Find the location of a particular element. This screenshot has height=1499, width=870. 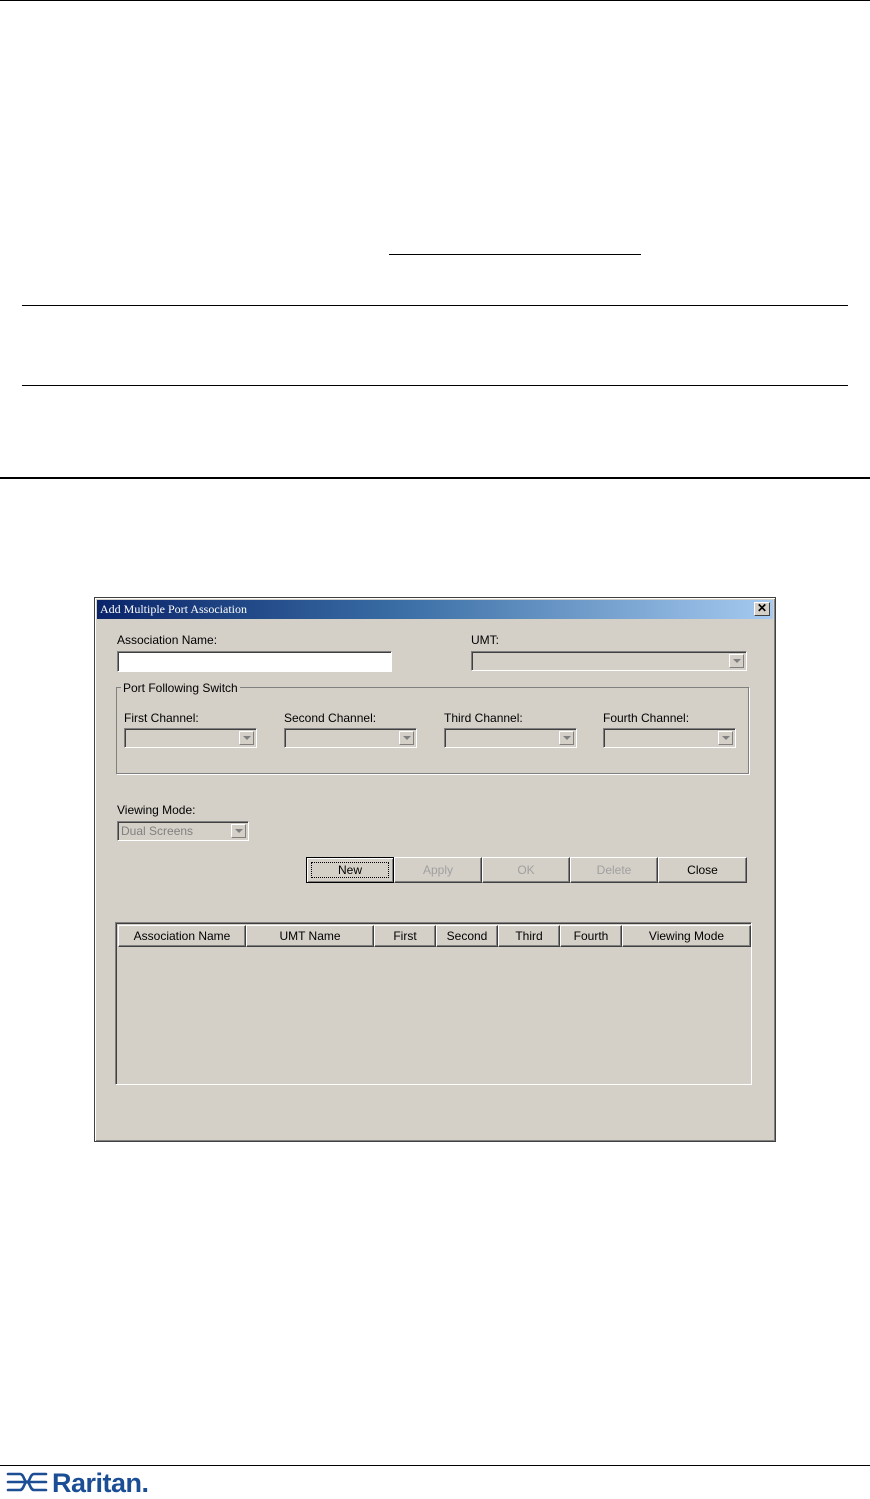

raritan-logo: Raritan. is located at coordinates (91, 1483).